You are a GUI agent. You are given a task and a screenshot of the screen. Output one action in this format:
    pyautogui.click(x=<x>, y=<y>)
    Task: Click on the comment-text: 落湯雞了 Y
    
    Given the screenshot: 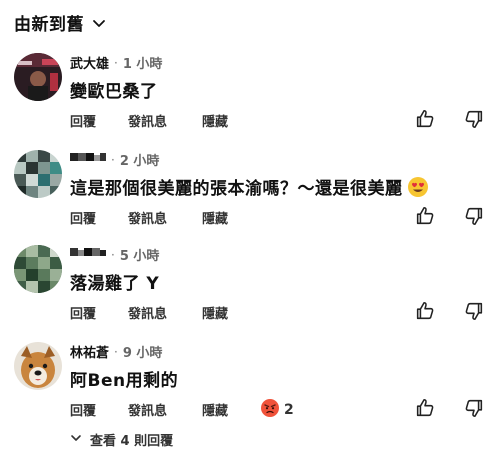 What is the action you would take?
    pyautogui.click(x=115, y=284)
    